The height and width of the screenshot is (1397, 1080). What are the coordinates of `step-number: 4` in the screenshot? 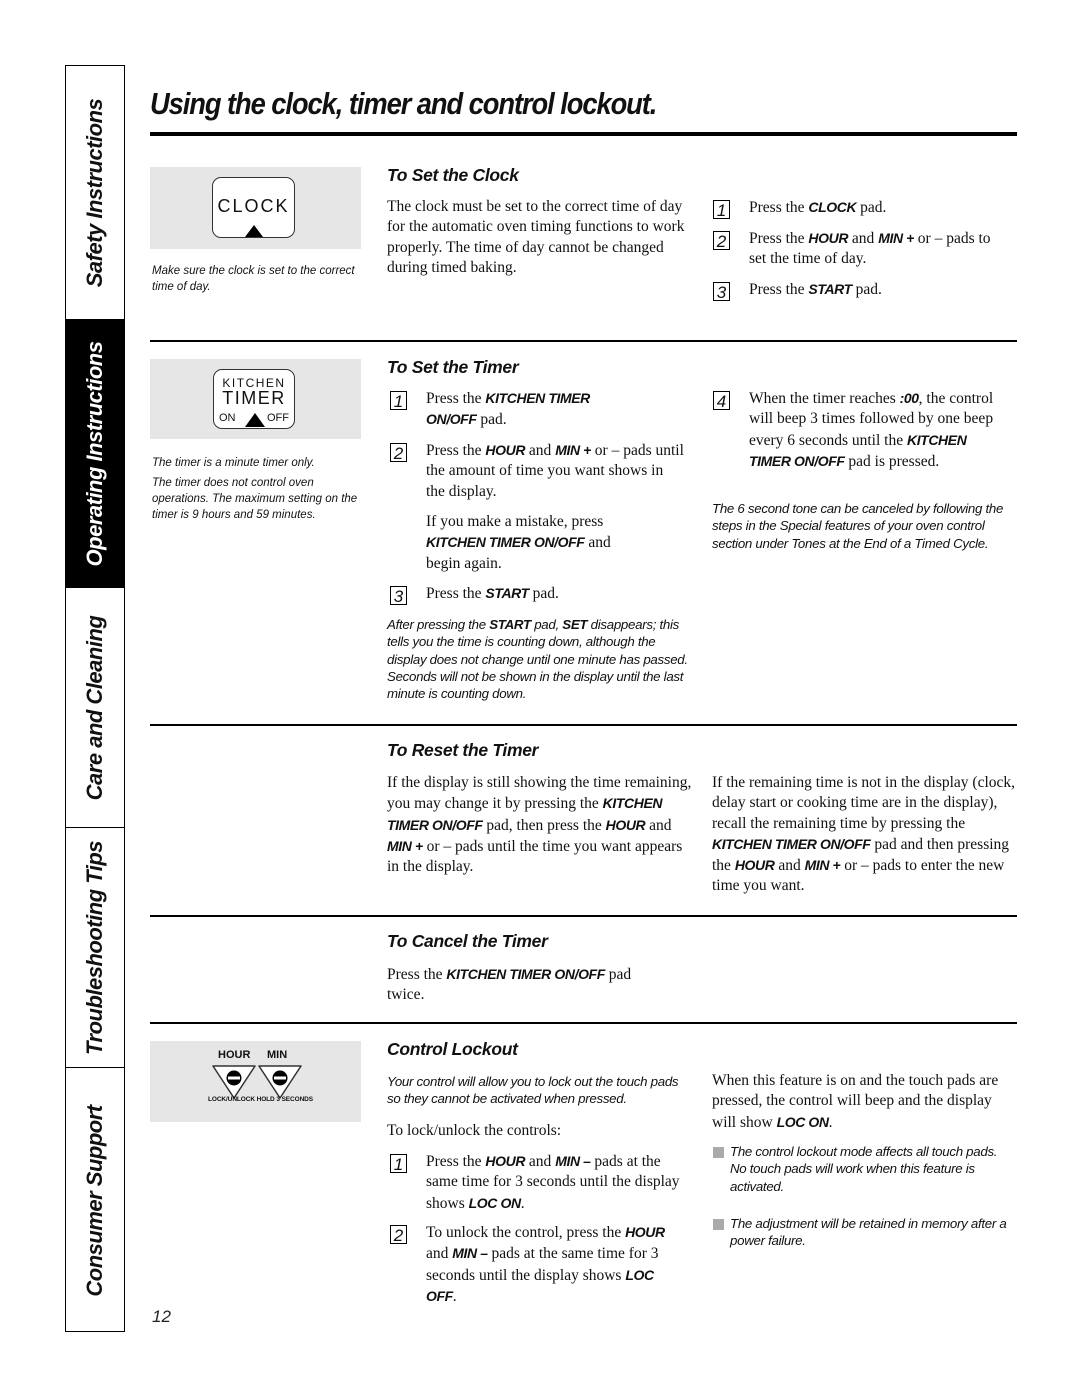 It's located at (721, 401).